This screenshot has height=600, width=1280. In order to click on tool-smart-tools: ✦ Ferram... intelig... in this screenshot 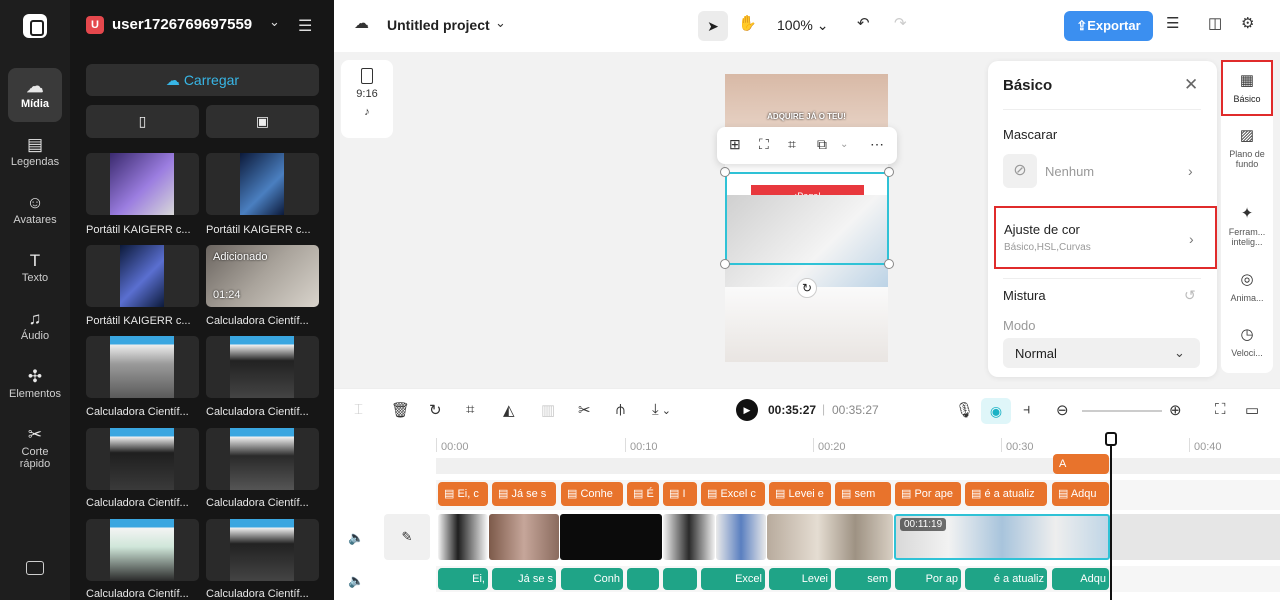, I will do `click(1247, 225)`.